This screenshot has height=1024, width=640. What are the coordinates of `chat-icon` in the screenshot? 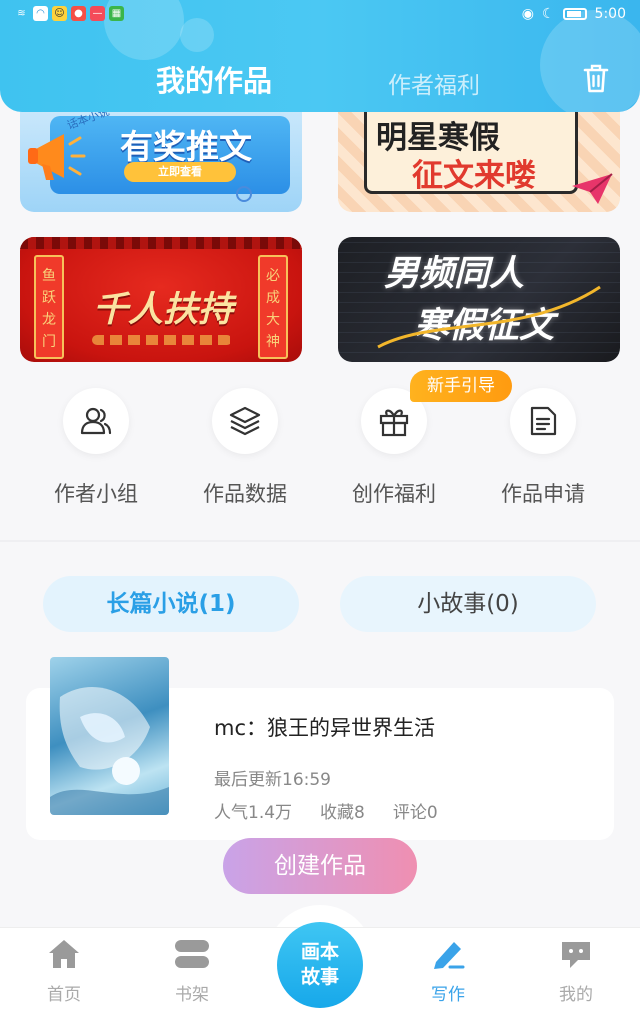 It's located at (576, 955).